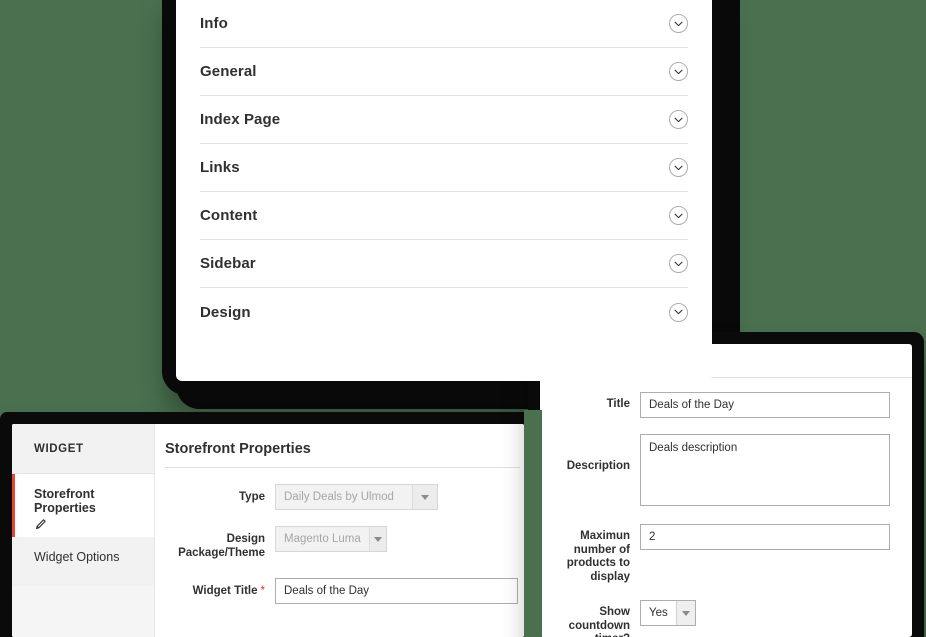 The height and width of the screenshot is (637, 926). What do you see at coordinates (598, 466) in the screenshot?
I see `field-label-description: Description` at bounding box center [598, 466].